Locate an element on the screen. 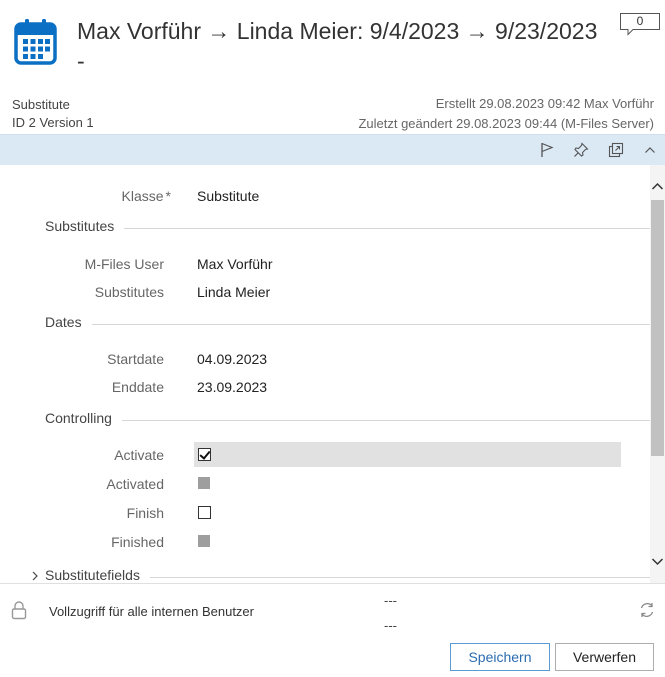  object-info: Substitute ID 2 Version 1 is located at coordinates (53, 114).